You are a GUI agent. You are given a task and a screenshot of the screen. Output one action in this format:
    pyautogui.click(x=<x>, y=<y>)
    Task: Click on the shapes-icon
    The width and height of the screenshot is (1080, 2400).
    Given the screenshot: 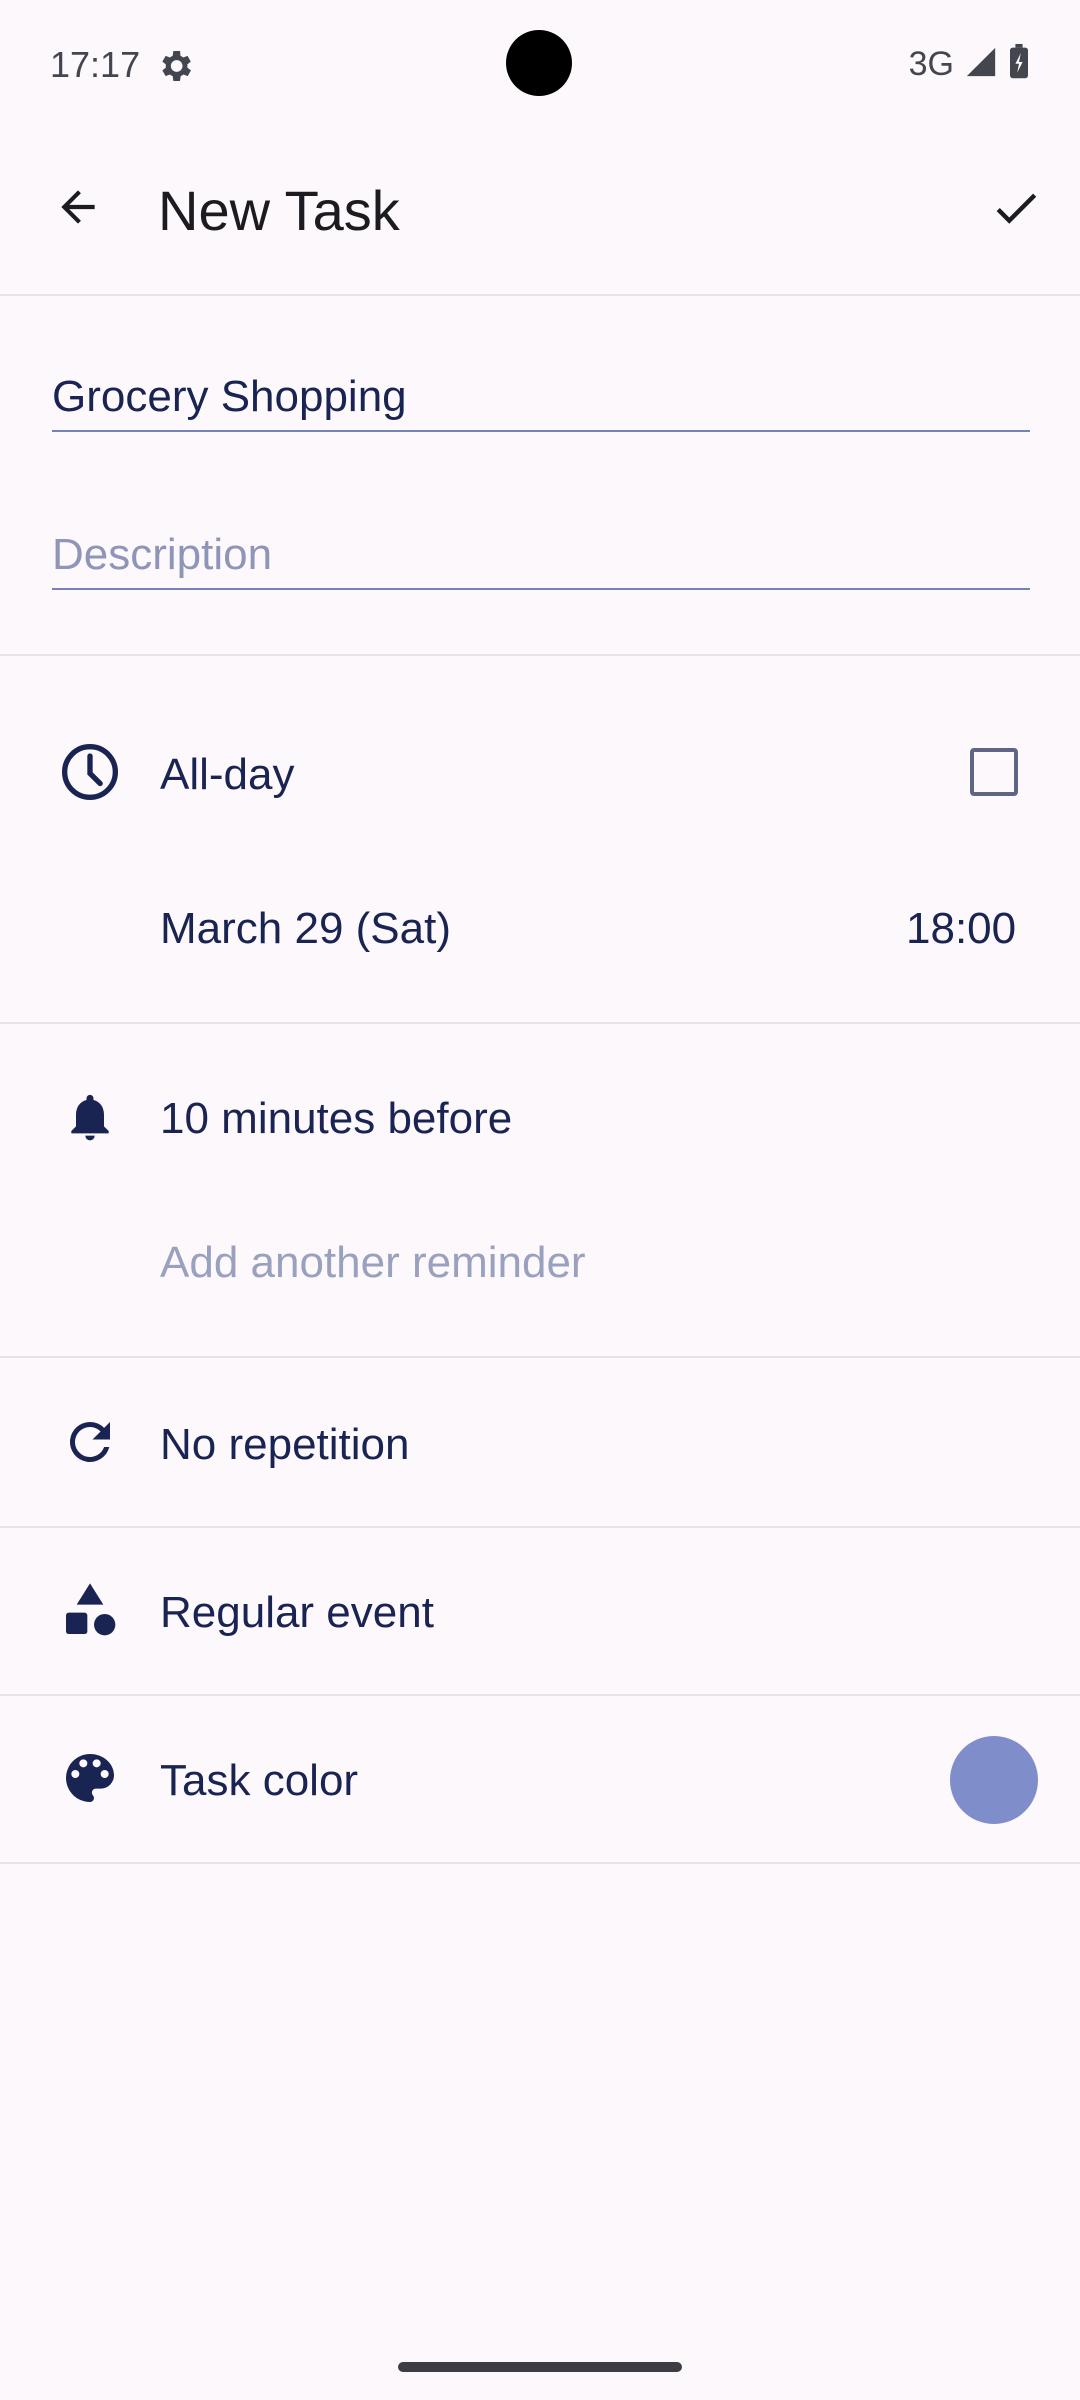 What is the action you would take?
    pyautogui.click(x=90, y=1610)
    